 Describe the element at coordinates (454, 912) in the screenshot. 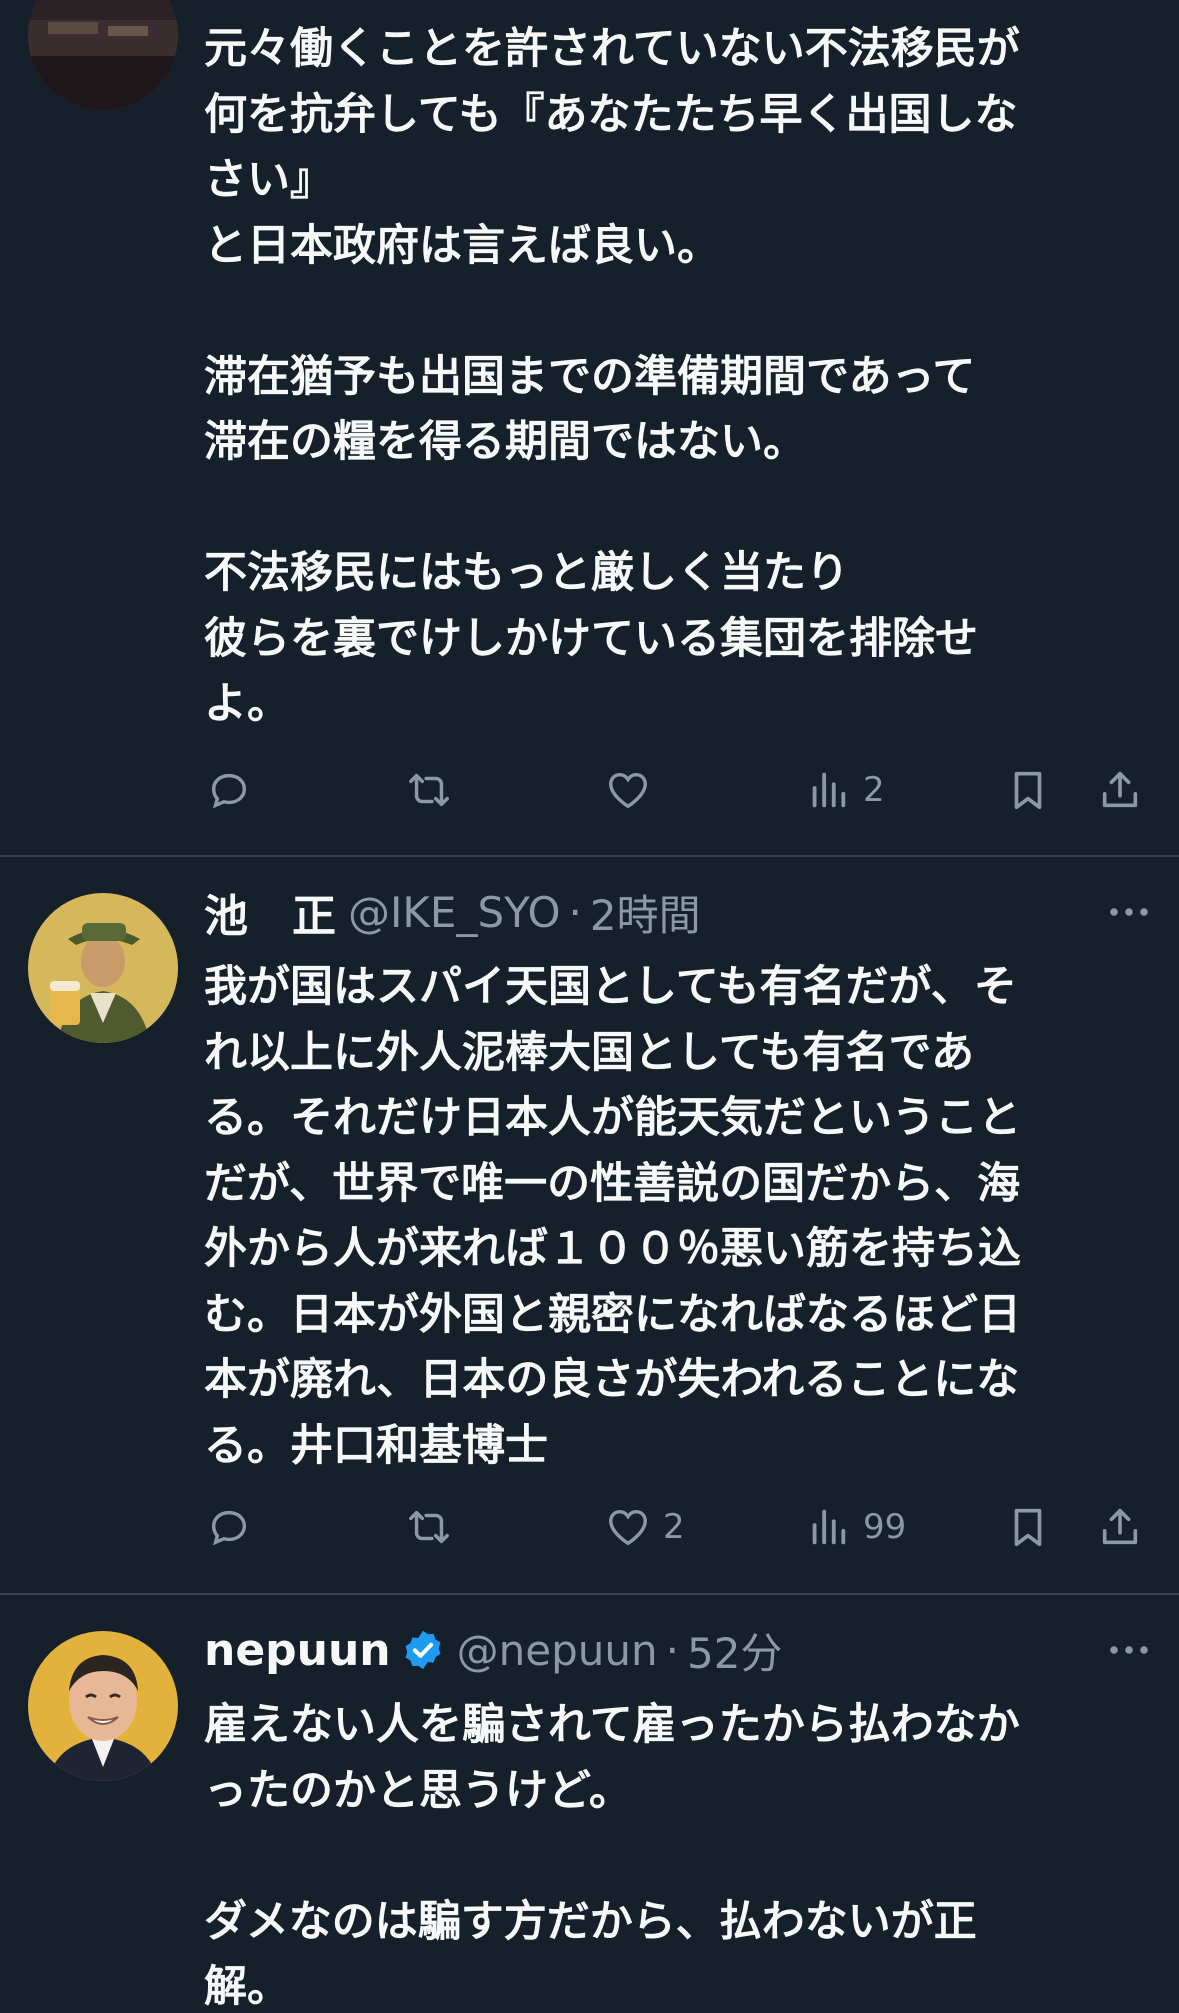

I see `user-handle: @IKE_SYO` at that location.